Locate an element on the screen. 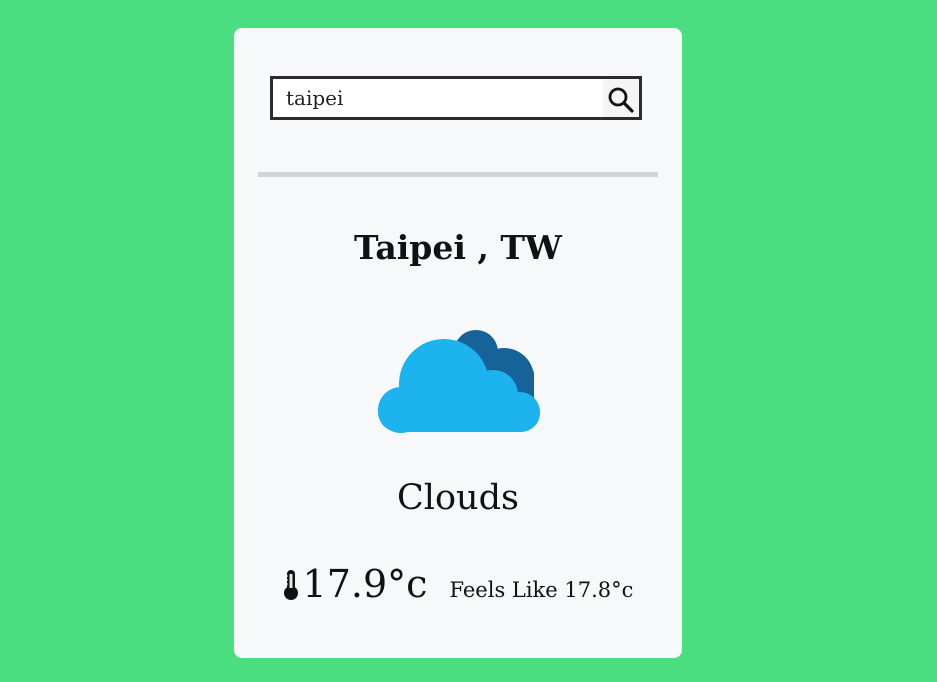 The image size is (937, 682). cloud-icon is located at coordinates (459, 381).